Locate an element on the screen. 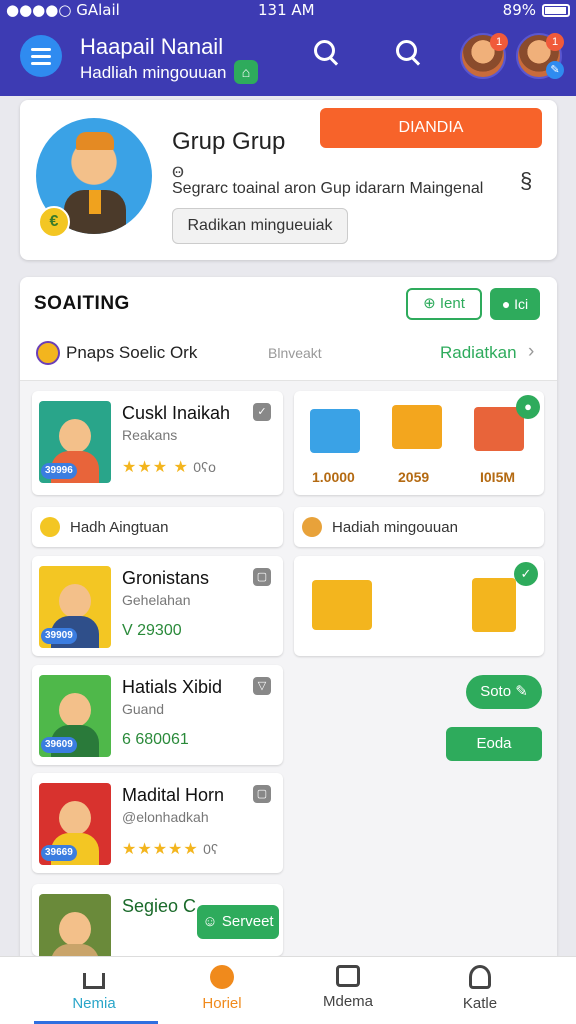  card-subtitle: Guand is located at coordinates (143, 709).